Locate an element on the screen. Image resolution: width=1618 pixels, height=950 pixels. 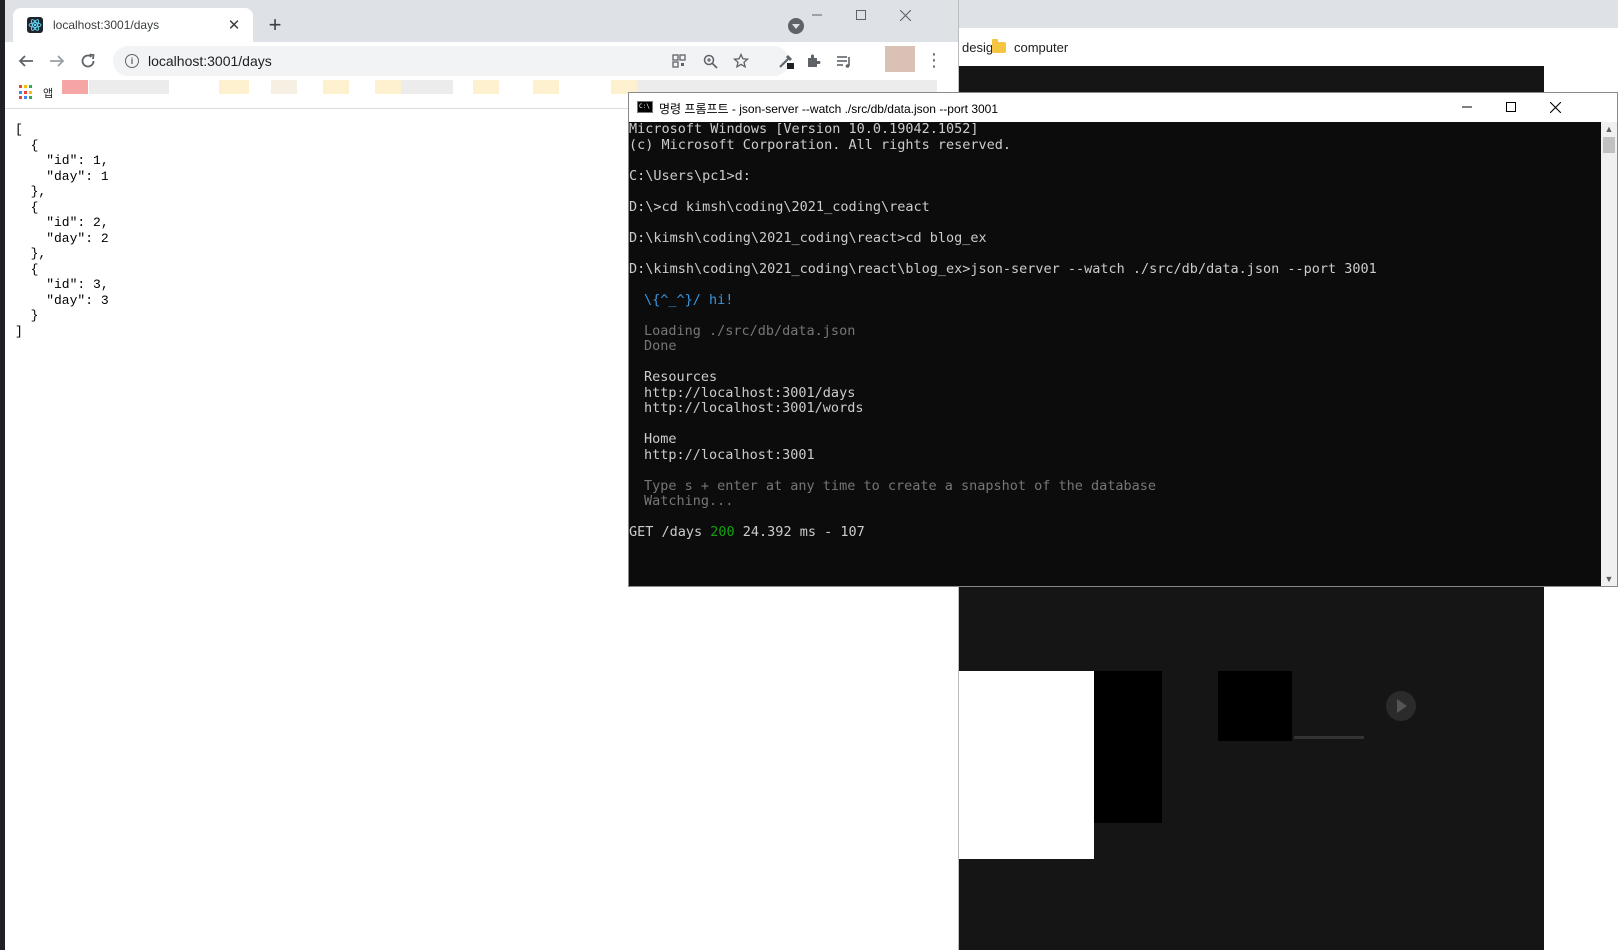
tab-localhost-days: localhost:3001/days ✕ is located at coordinates (133, 25).